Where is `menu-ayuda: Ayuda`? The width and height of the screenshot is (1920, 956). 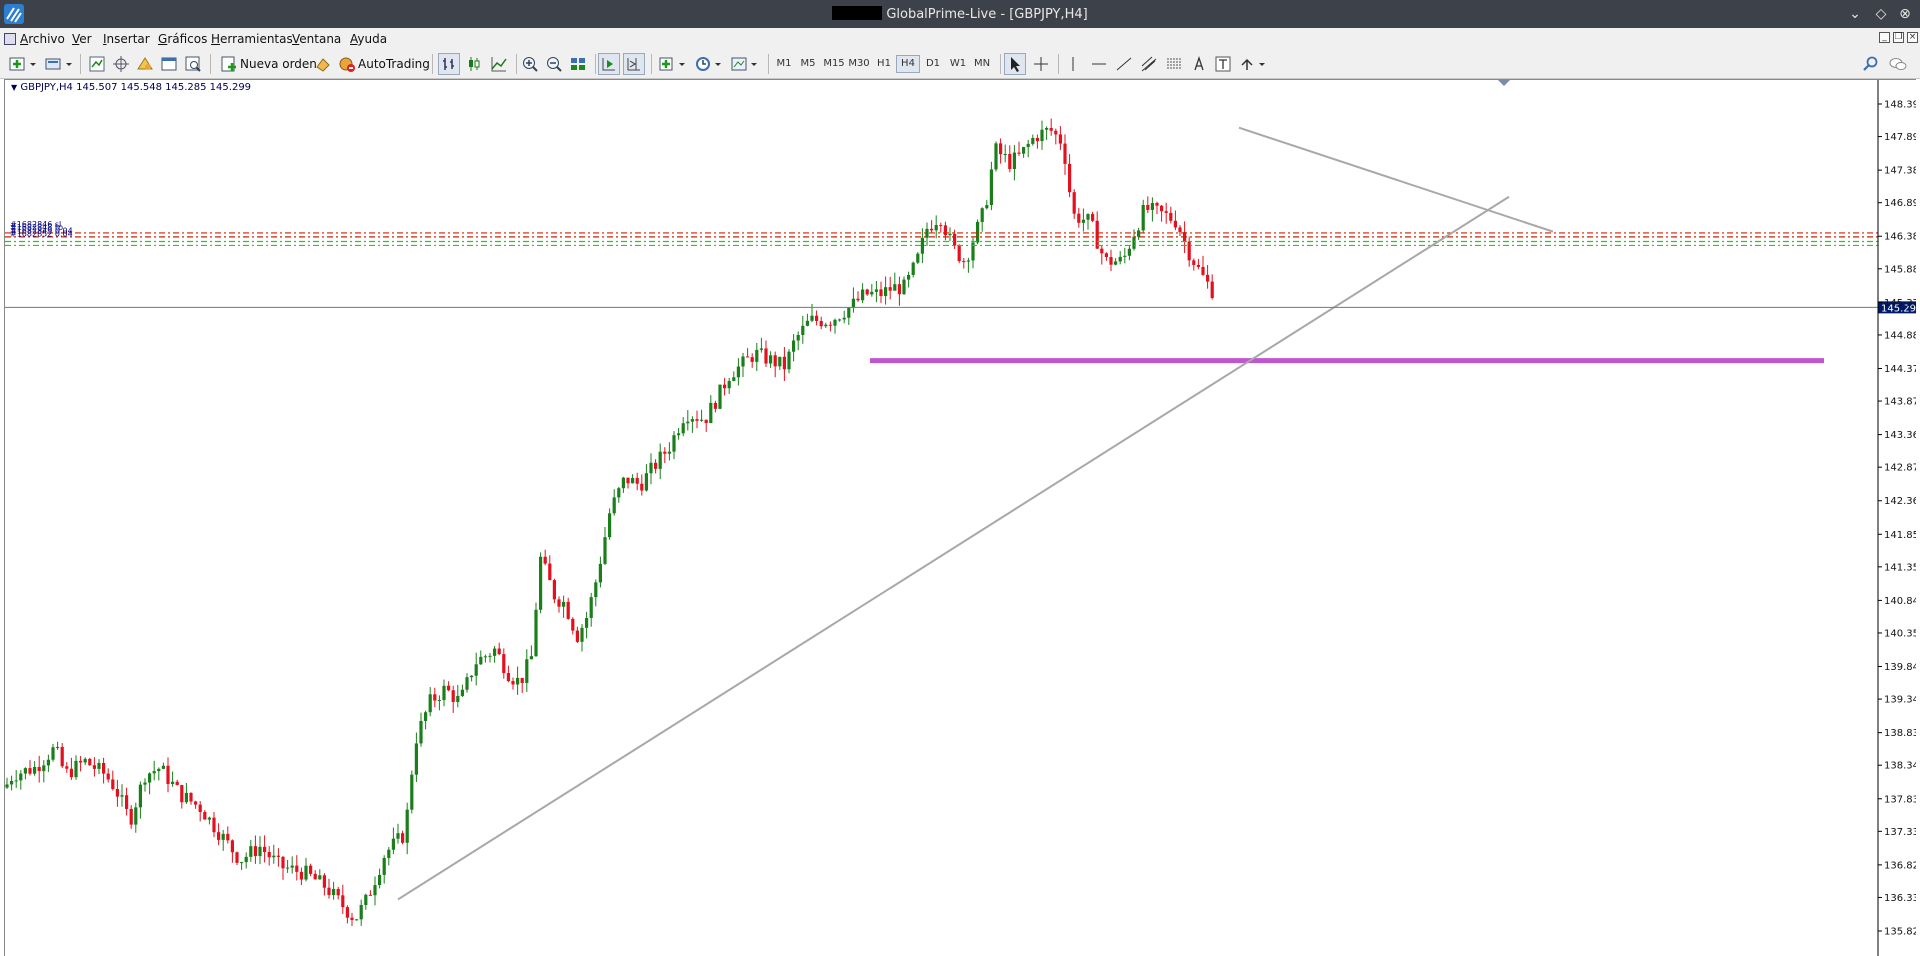
menu-ayuda: Ayuda is located at coordinates (368, 39).